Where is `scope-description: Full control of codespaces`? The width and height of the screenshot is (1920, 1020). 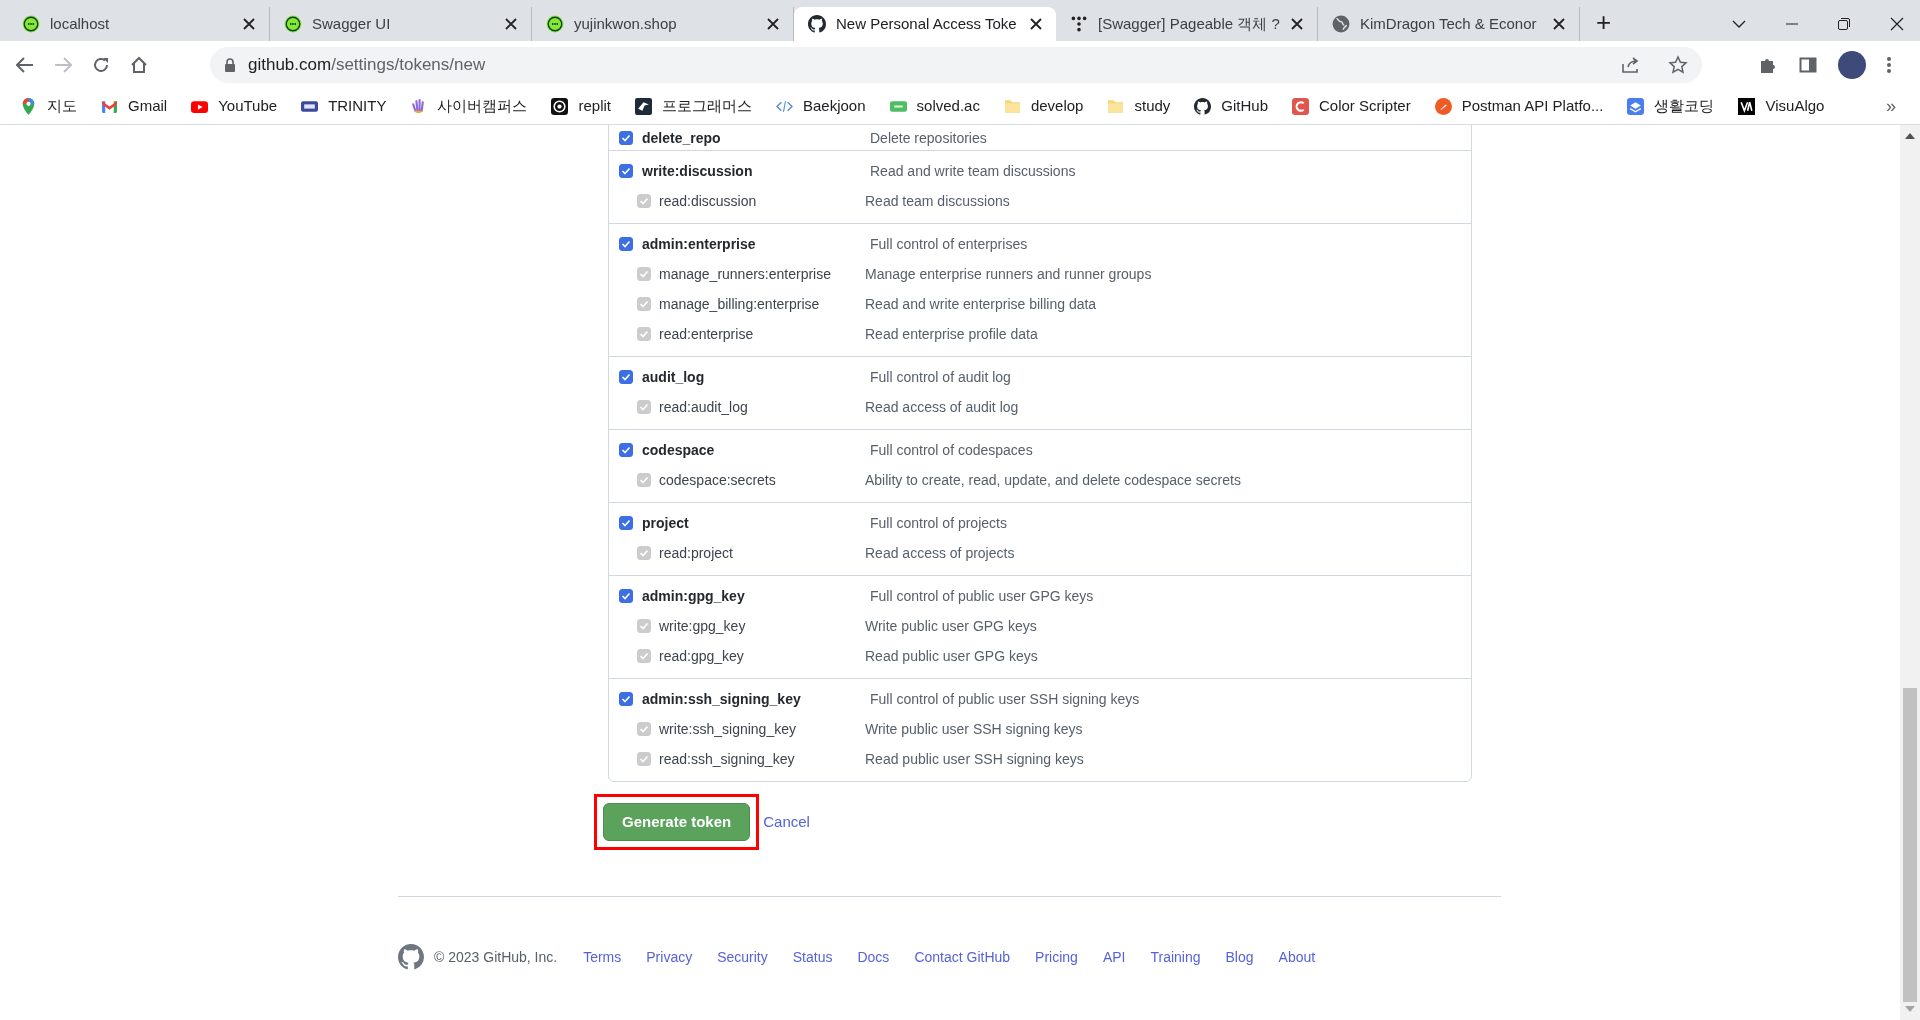
scope-description: Full control of codespaces is located at coordinates (951, 450).